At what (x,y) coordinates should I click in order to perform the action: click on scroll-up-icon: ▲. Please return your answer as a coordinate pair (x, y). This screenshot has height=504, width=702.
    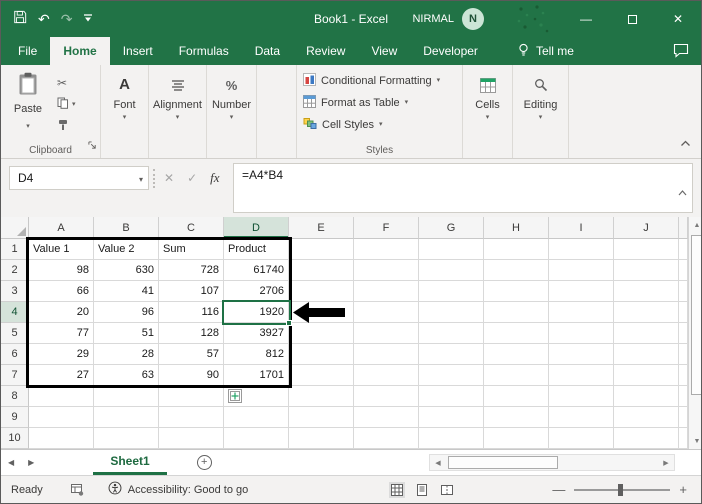
    Looking at the image, I should click on (695, 225).